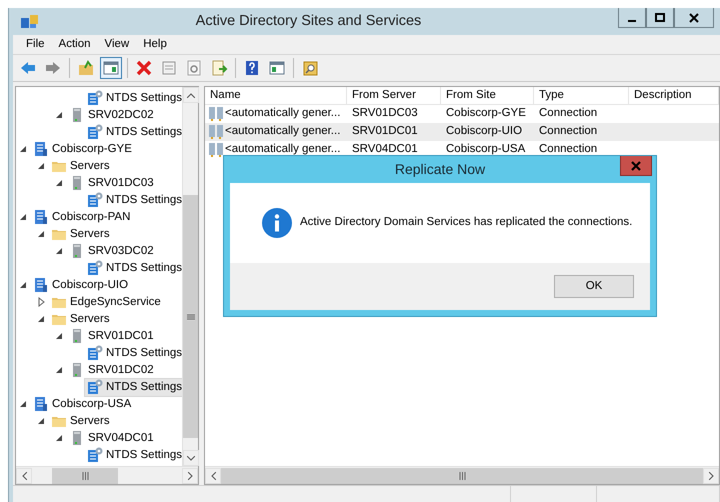 This screenshot has height=502, width=720. I want to click on minimize-button, so click(632, 18).